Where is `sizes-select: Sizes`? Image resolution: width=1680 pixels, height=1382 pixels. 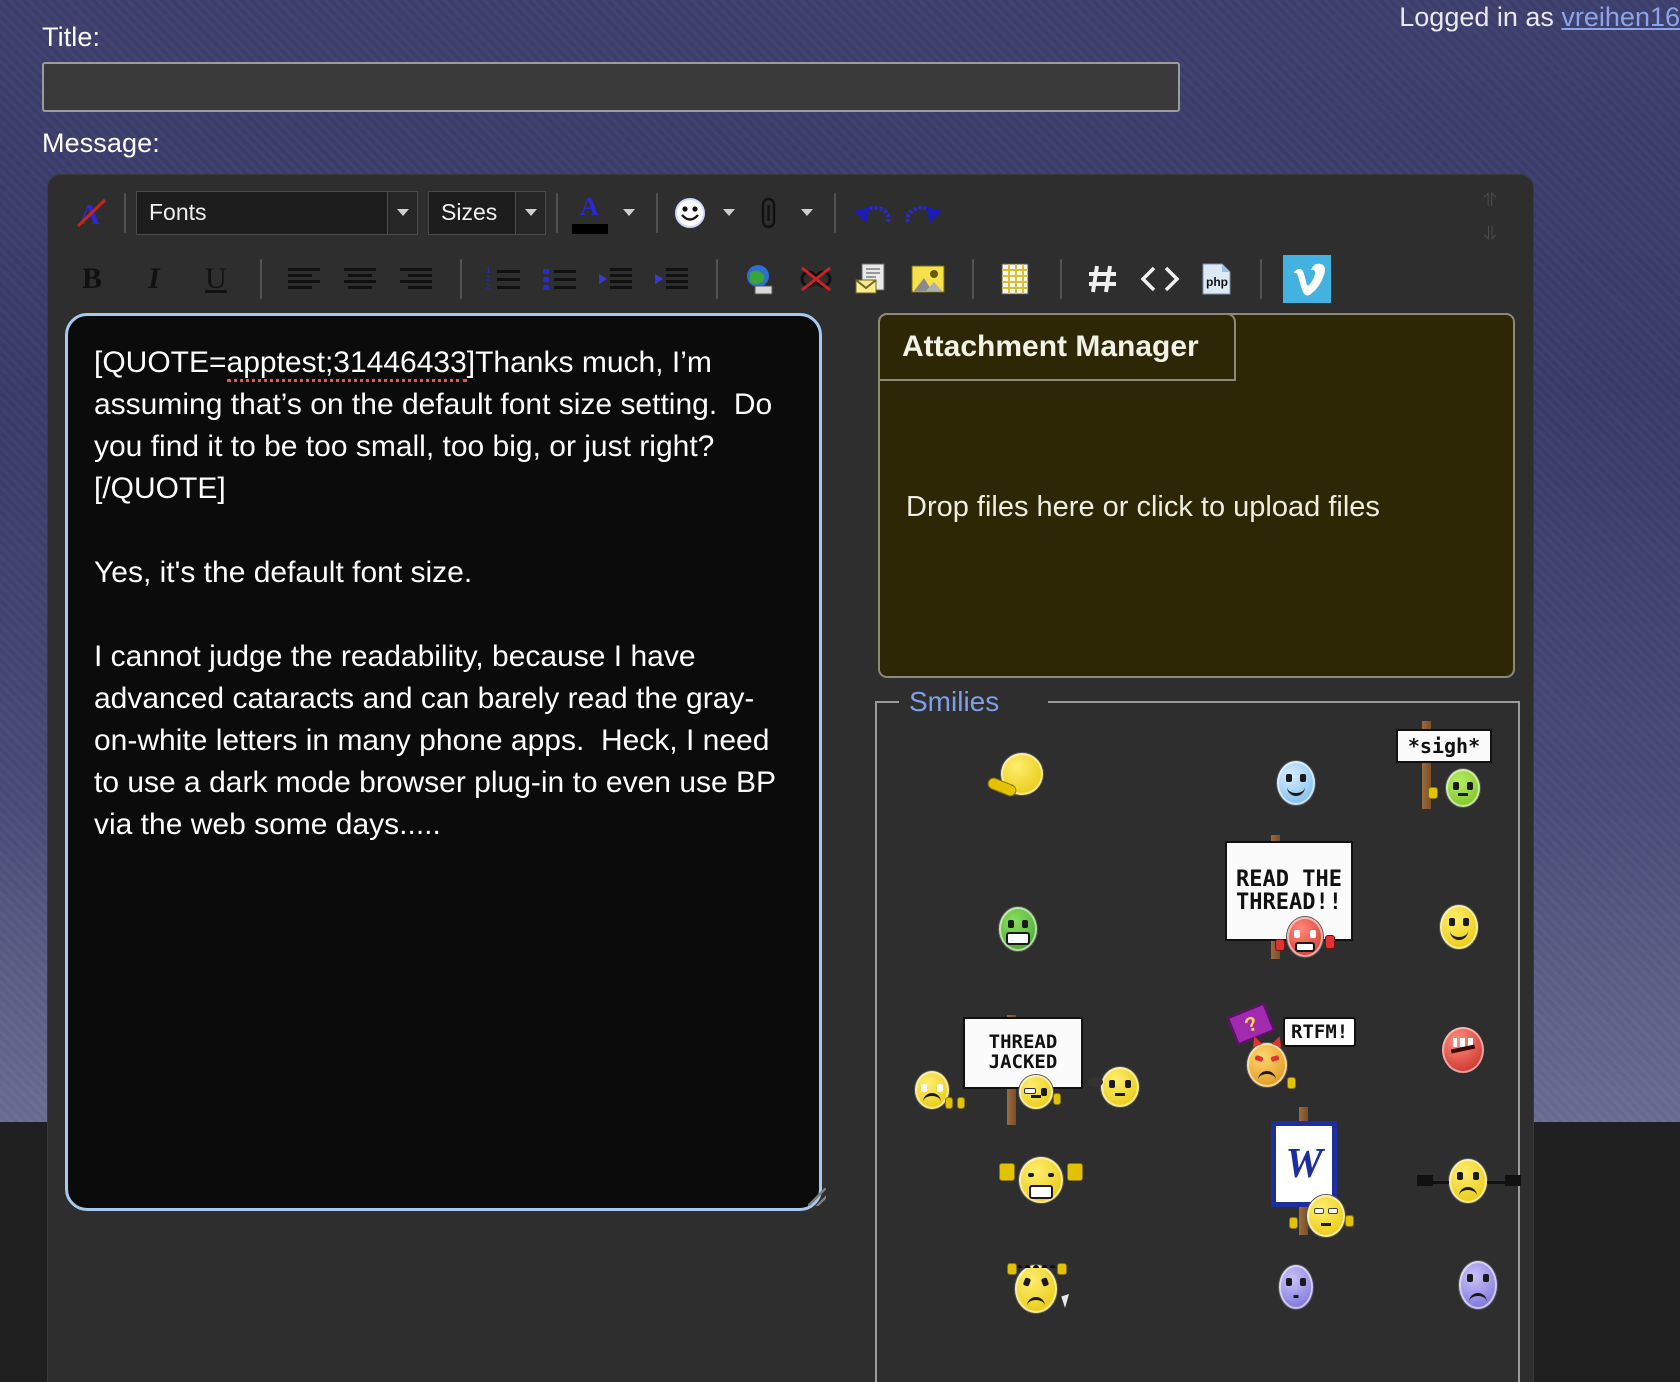 sizes-select: Sizes is located at coordinates (472, 212).